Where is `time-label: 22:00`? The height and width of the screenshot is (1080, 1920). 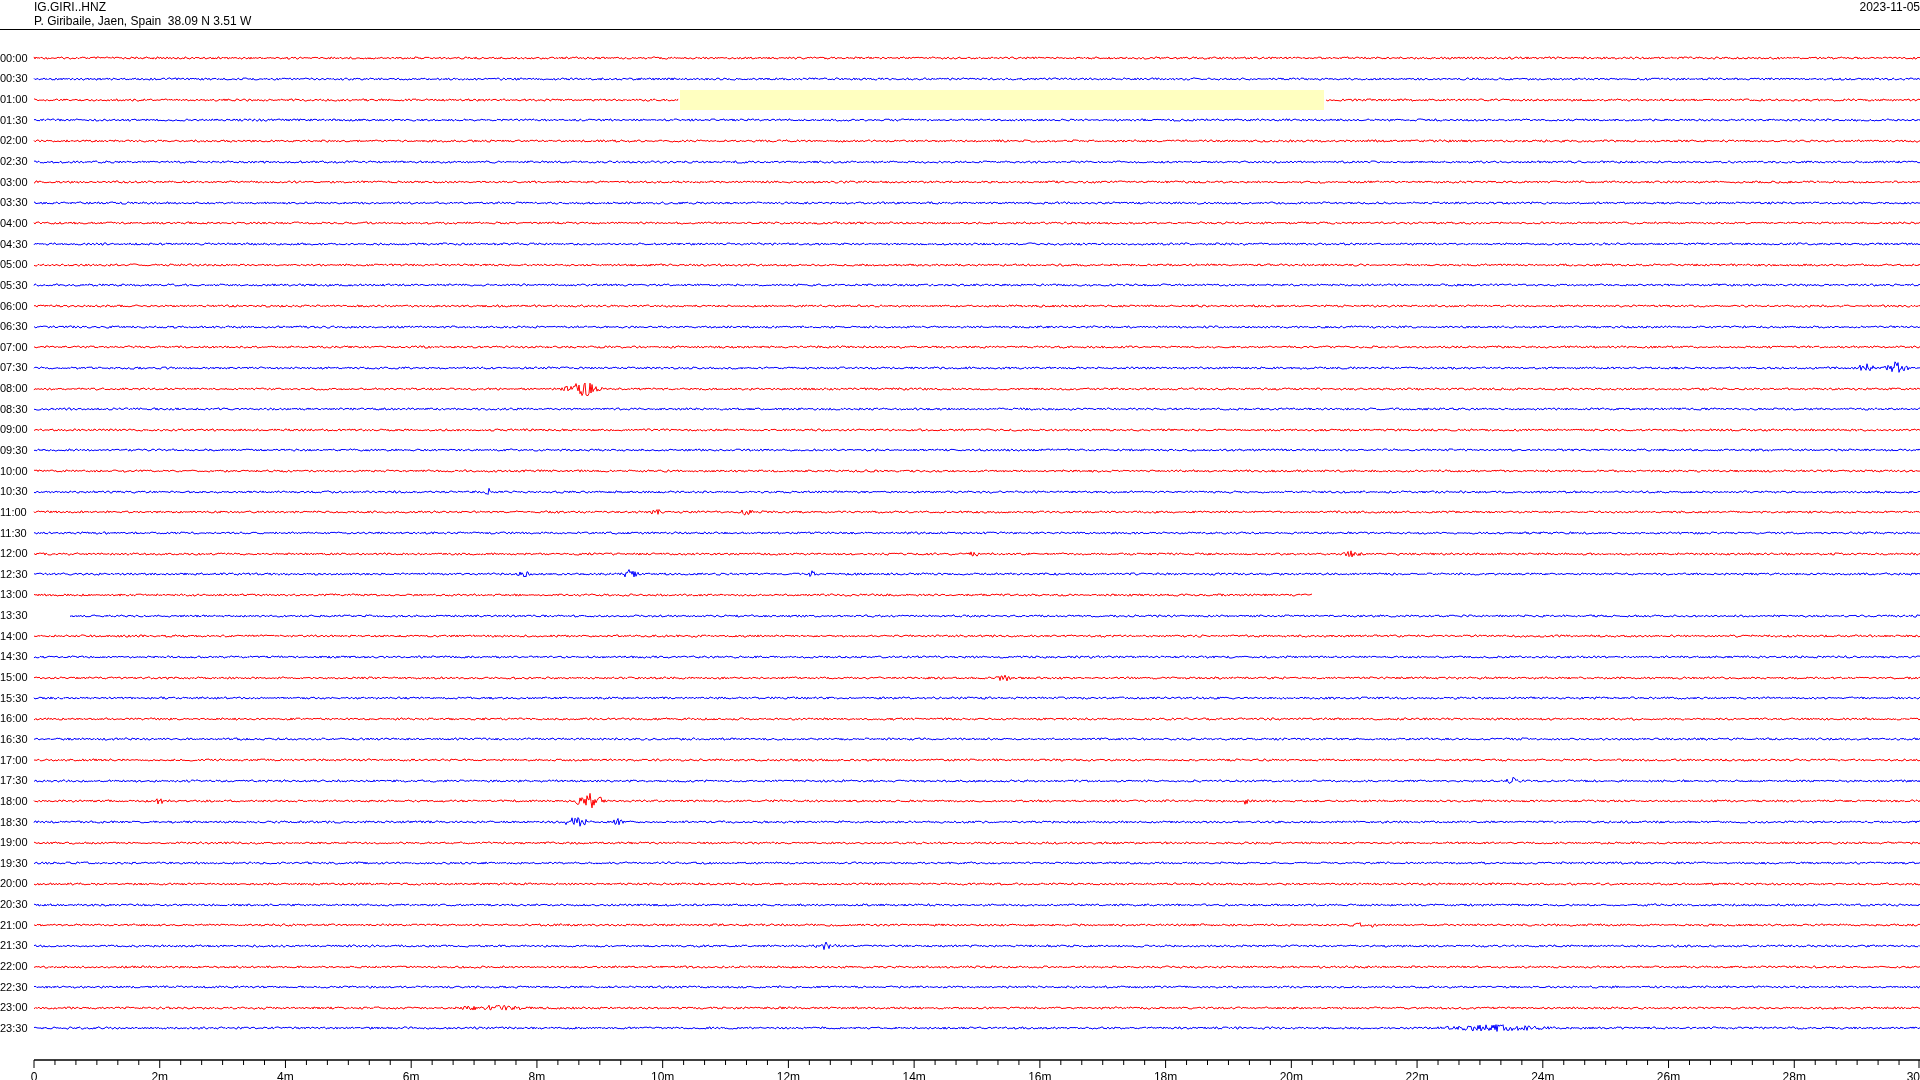 time-label: 22:00 is located at coordinates (14, 966).